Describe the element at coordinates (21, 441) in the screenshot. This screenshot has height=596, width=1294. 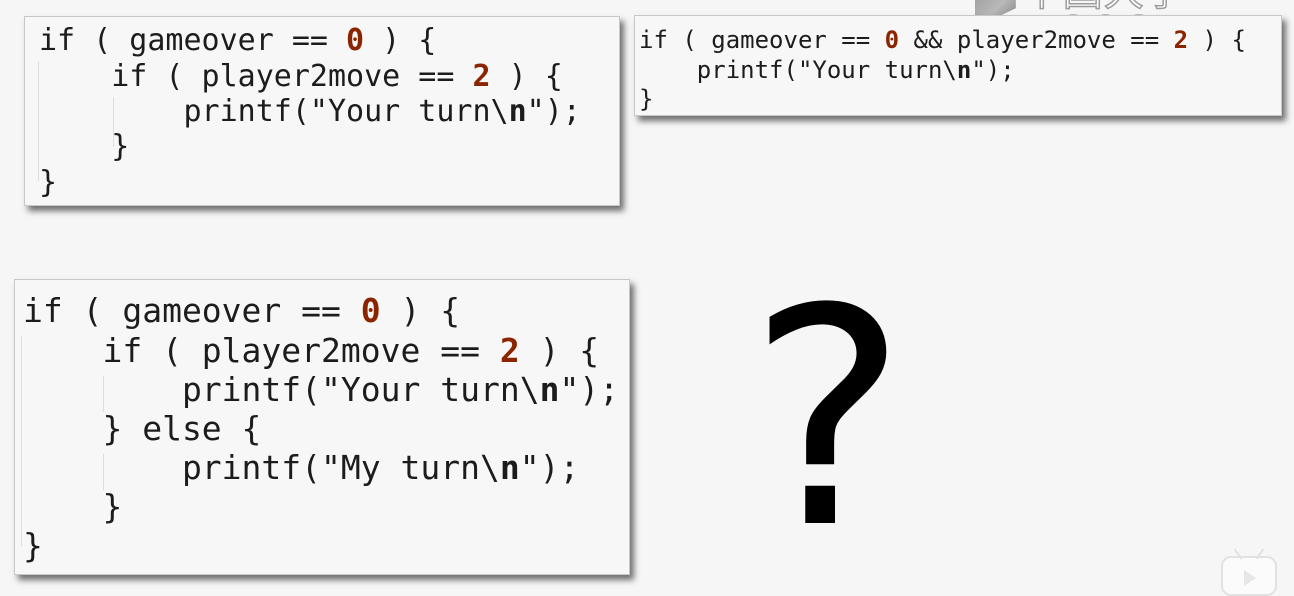
I see `indent-guide` at that location.